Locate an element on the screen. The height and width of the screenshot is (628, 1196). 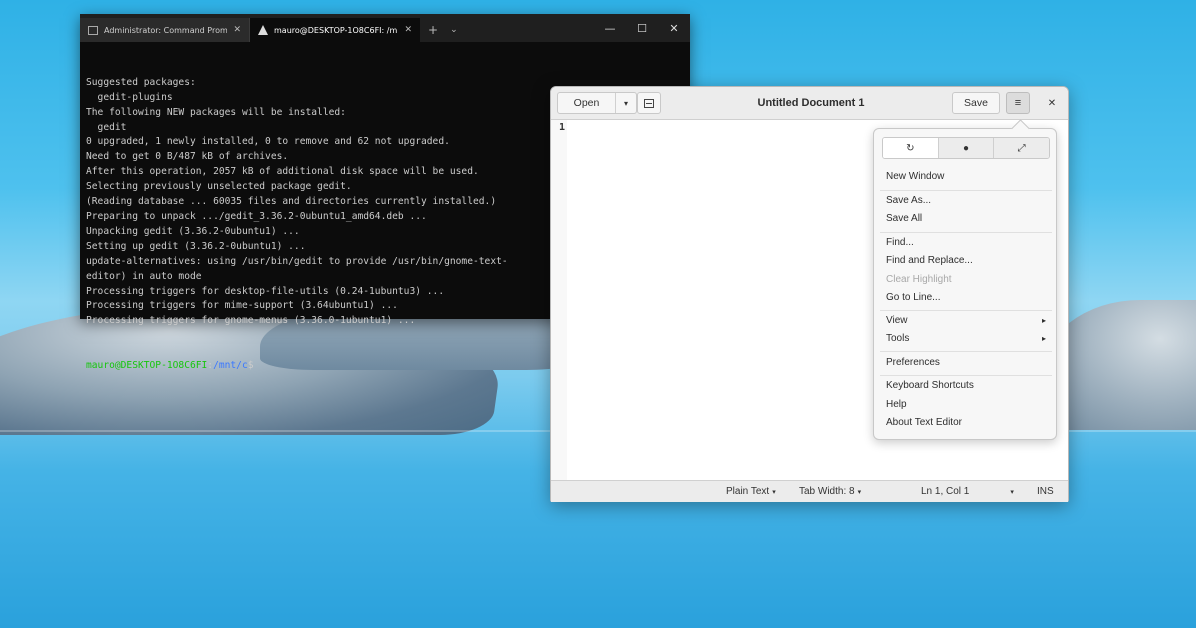
menu-item-view: View ▸ is located at coordinates (966, 320).